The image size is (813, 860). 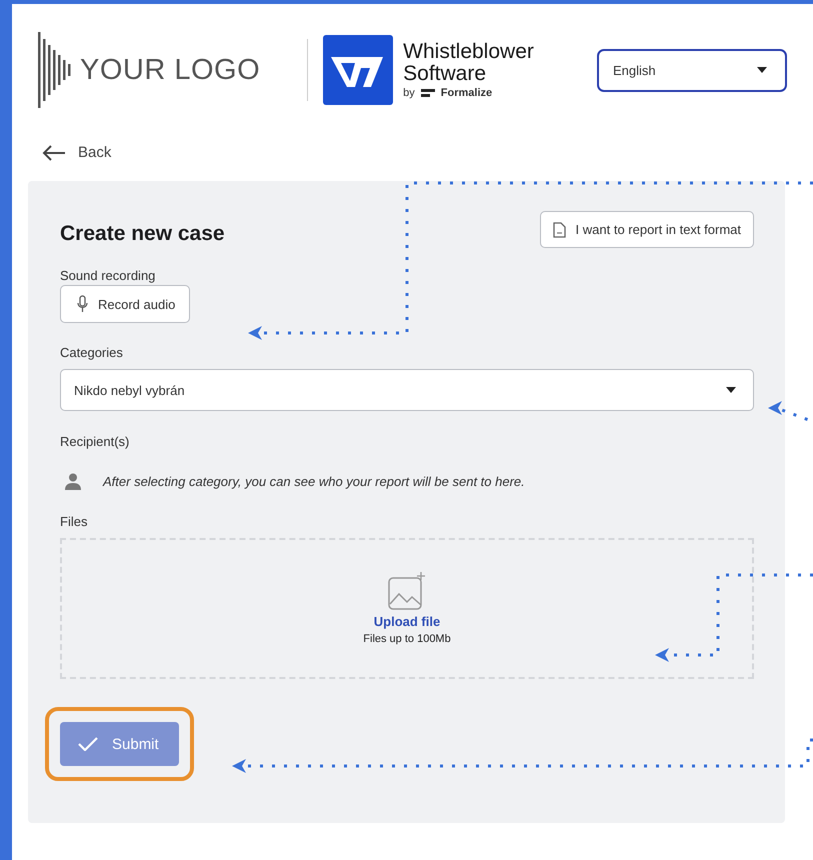 I want to click on microphone-icon, so click(x=82, y=304).